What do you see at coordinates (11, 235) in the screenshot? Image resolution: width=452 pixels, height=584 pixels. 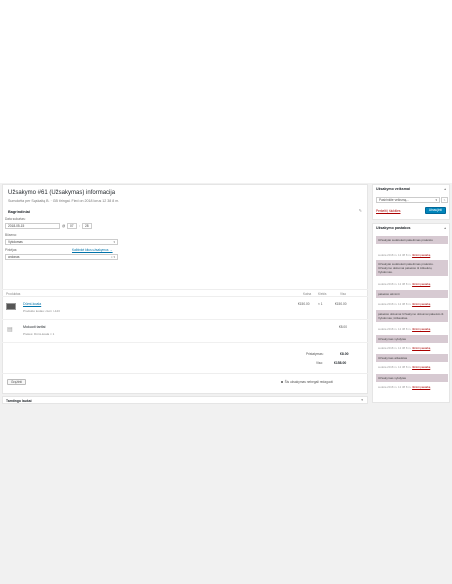 I see `status-label: Būsena:` at bounding box center [11, 235].